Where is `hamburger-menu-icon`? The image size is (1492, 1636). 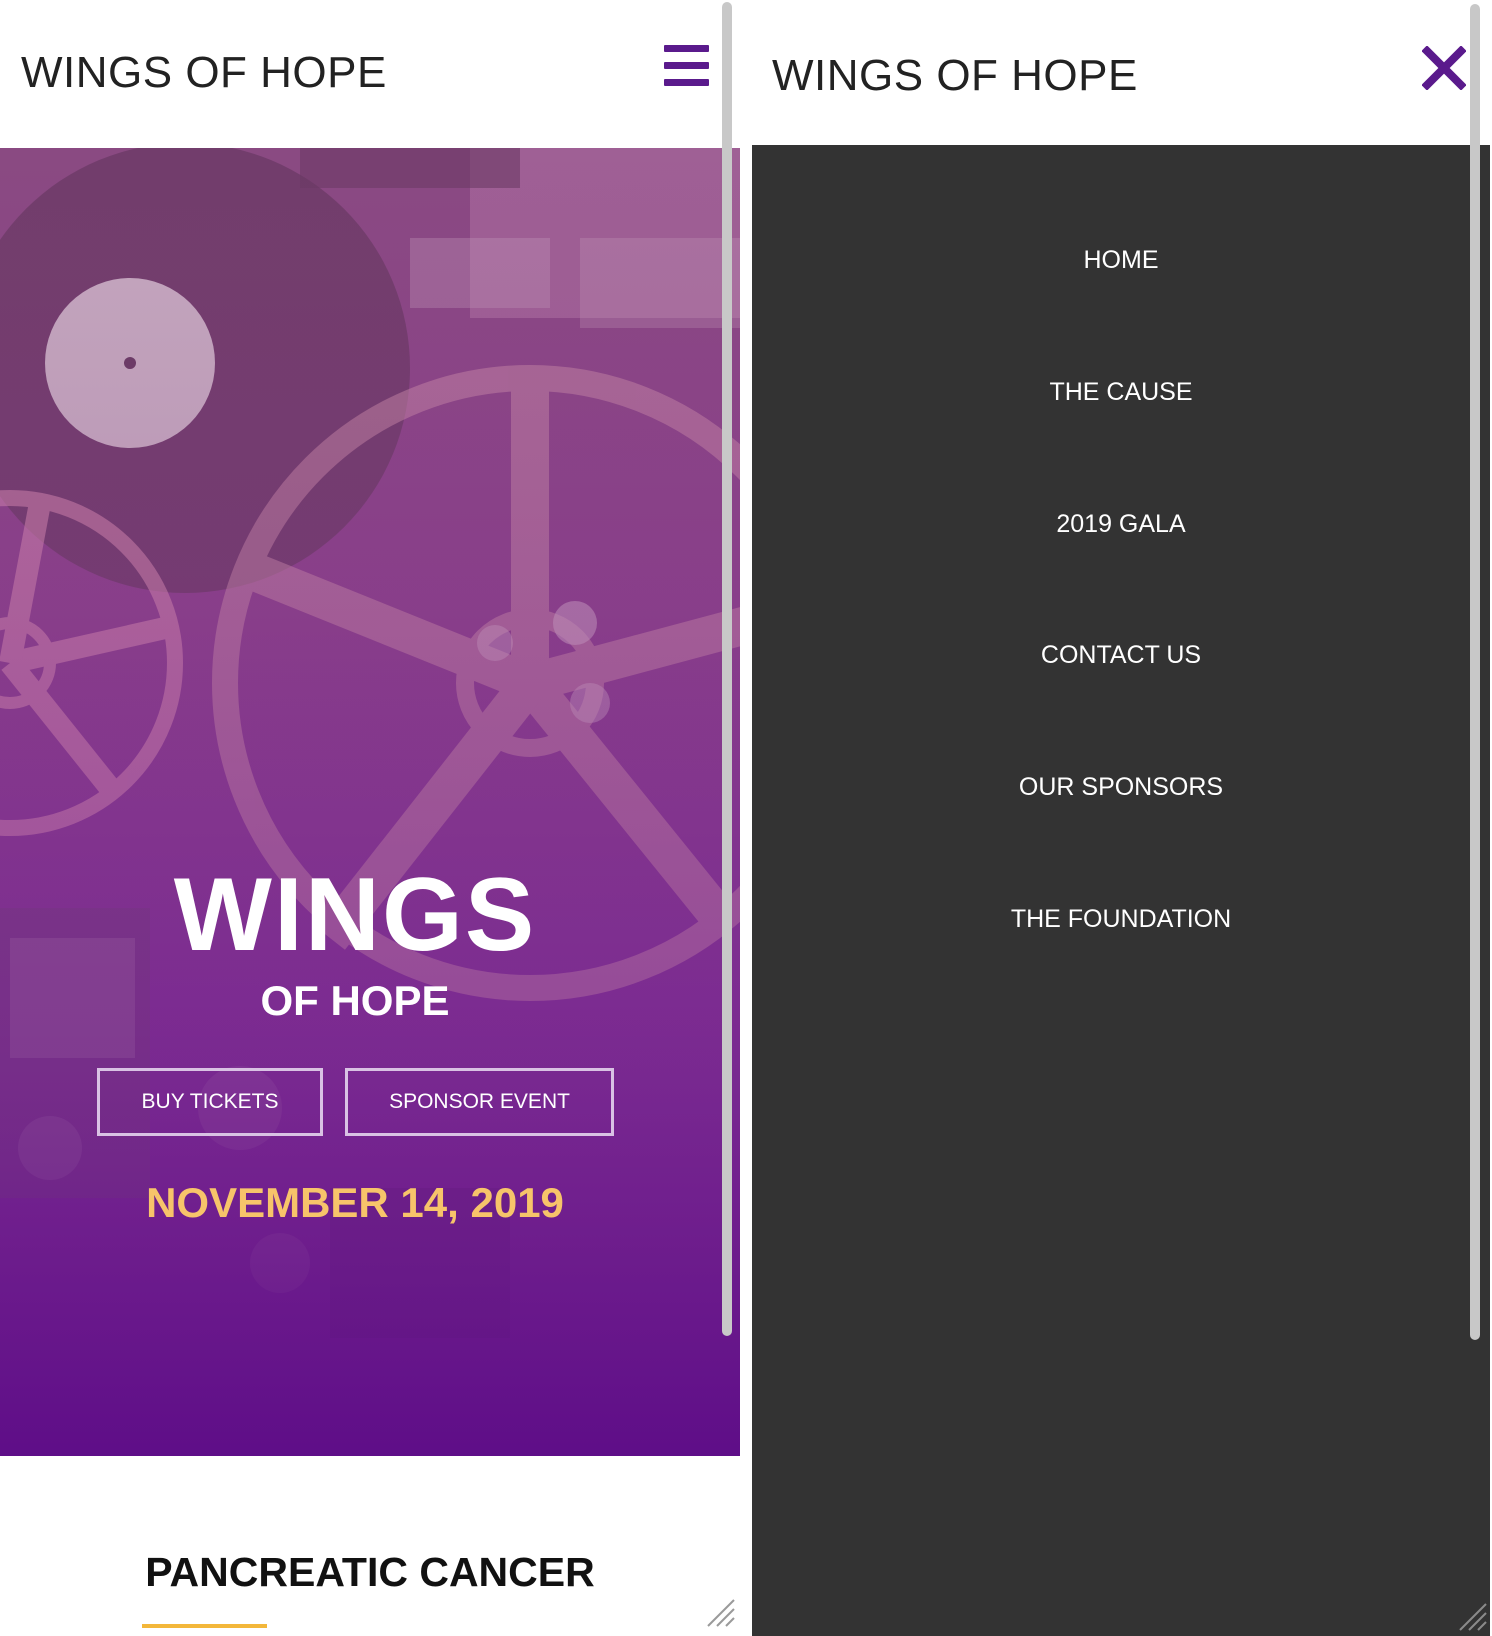 hamburger-menu-icon is located at coordinates (686, 66).